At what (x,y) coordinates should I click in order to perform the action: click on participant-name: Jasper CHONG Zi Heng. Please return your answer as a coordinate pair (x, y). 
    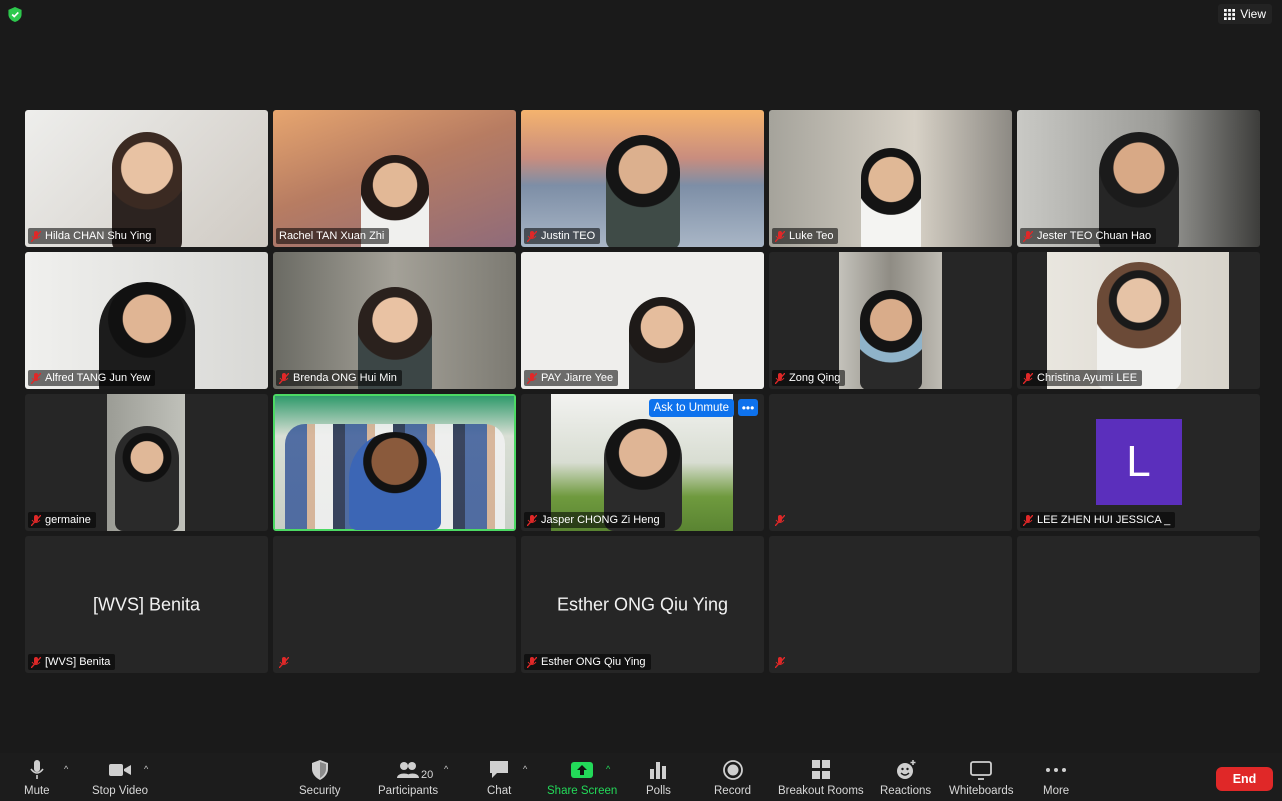
    Looking at the image, I should click on (600, 520).